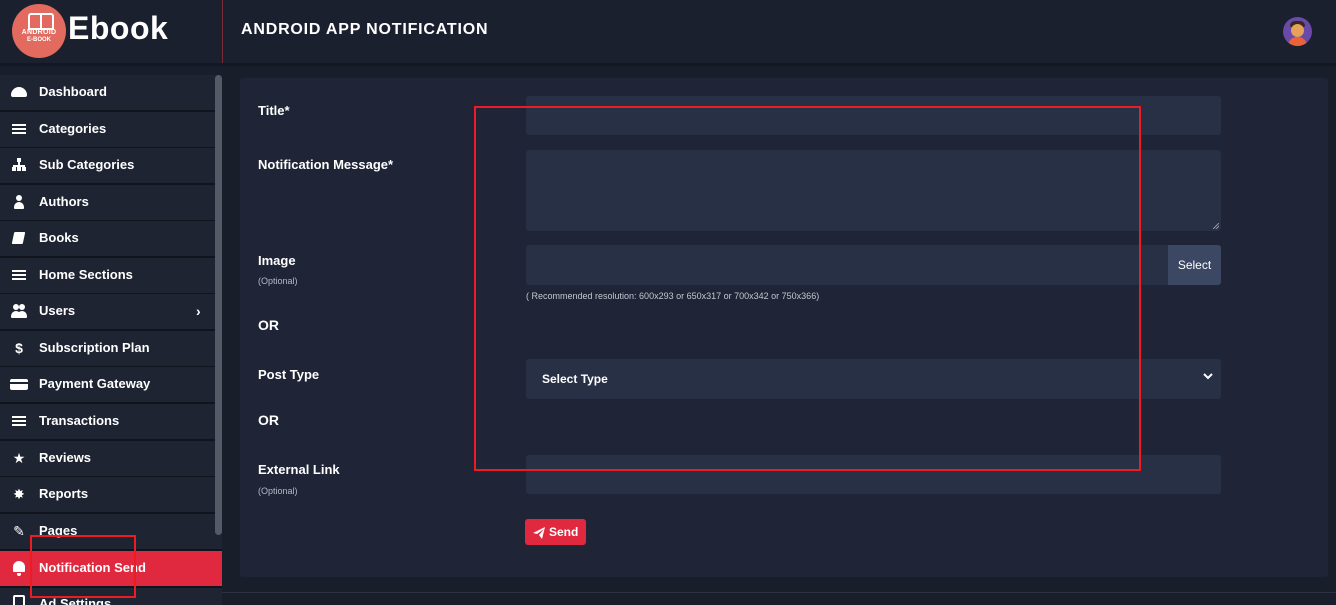 The image size is (1336, 605). What do you see at coordinates (111, 203) in the screenshot?
I see `sidebar-item-authors: Authors` at bounding box center [111, 203].